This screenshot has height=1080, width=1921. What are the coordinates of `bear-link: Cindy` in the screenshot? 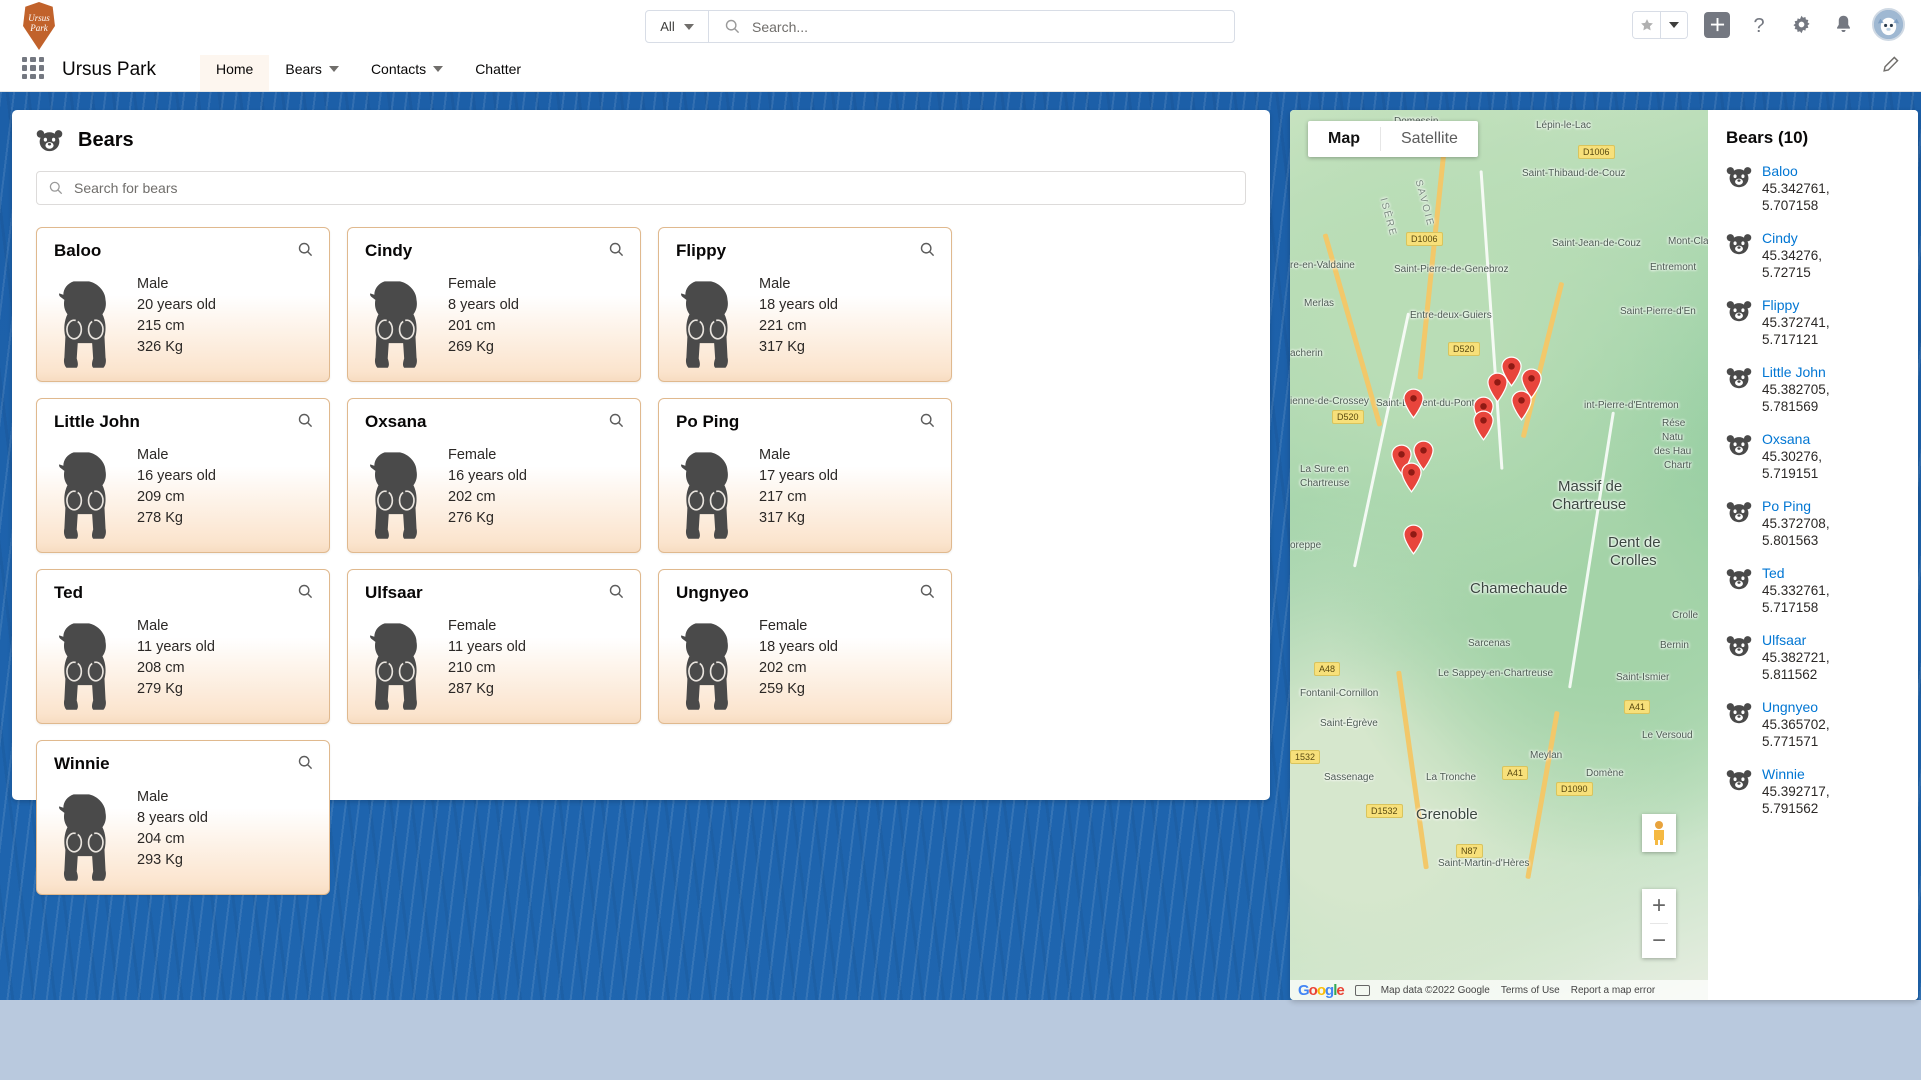 It's located at (1792, 238).